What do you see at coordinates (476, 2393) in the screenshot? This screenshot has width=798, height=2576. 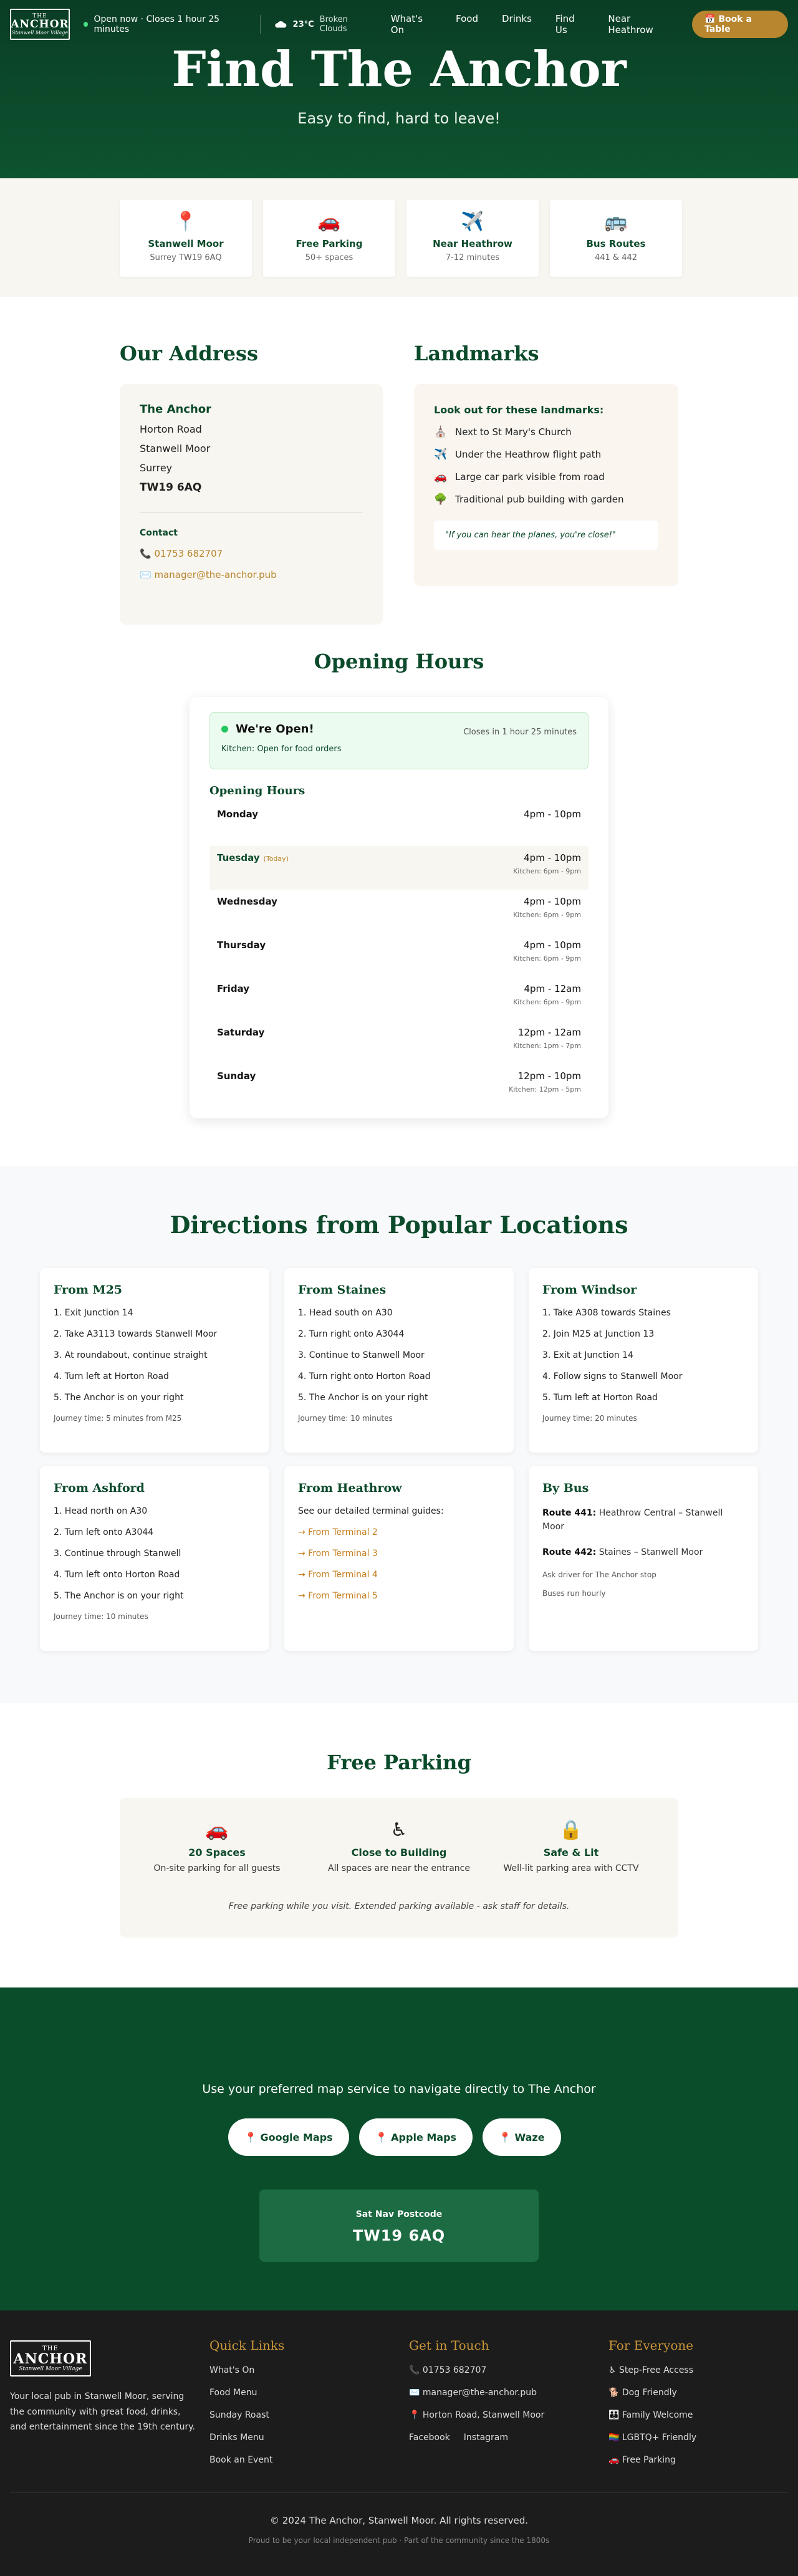 I see `footer-email-link: ✉️ manager@the-anchor.pub` at bounding box center [476, 2393].